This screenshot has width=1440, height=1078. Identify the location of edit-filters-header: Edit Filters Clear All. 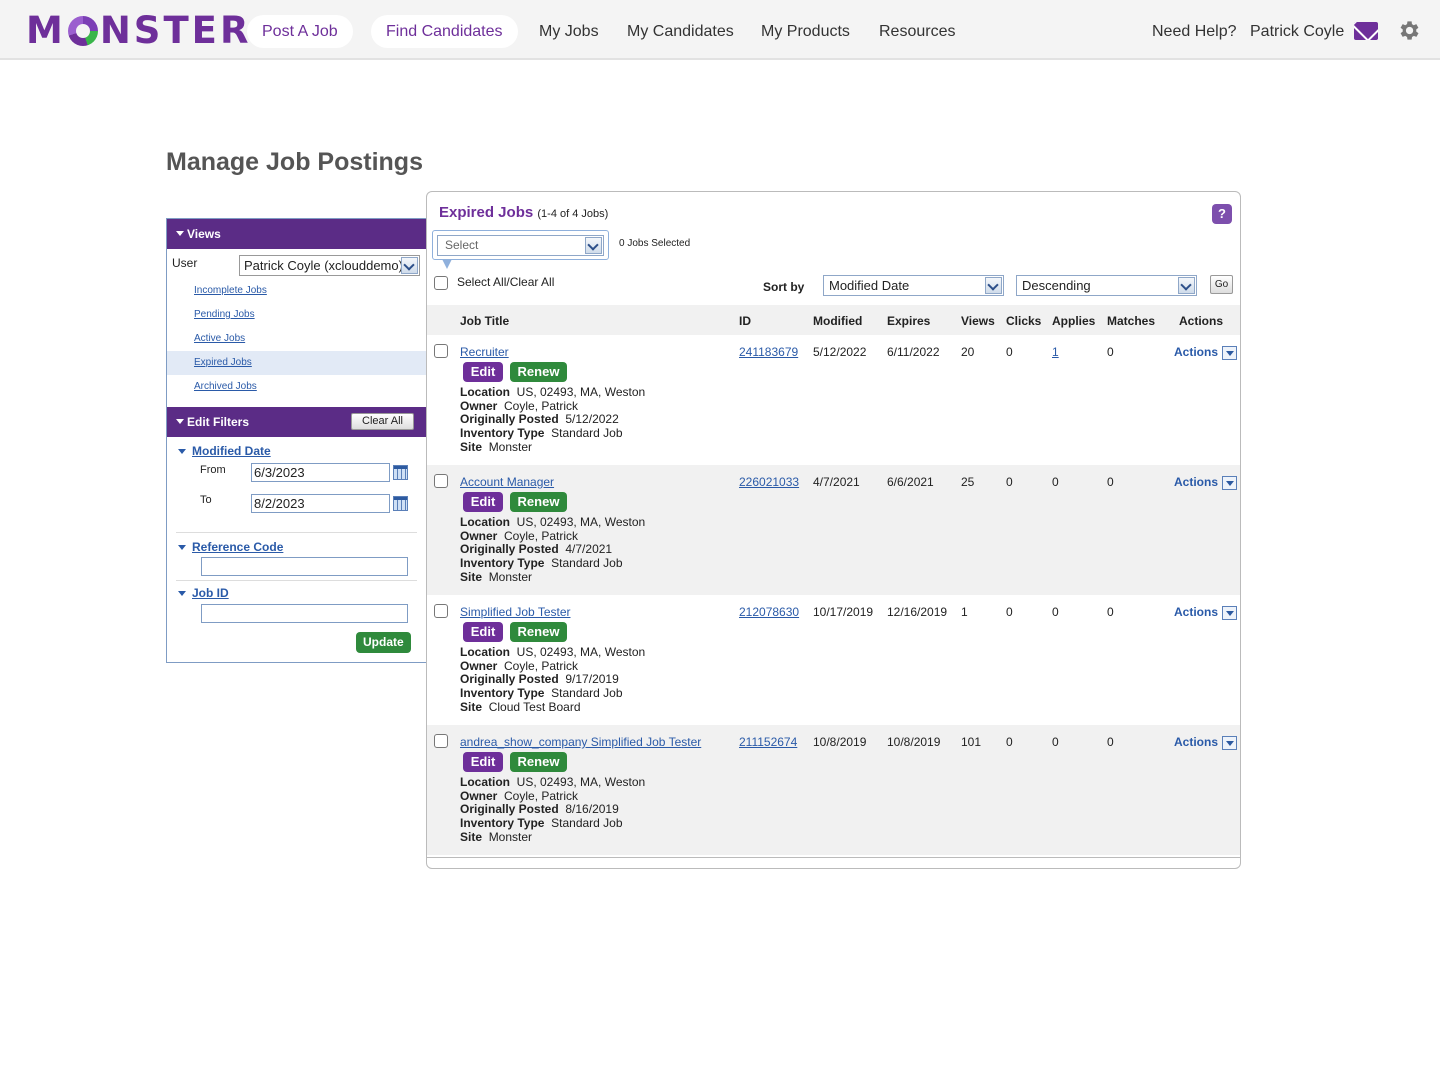
(296, 422).